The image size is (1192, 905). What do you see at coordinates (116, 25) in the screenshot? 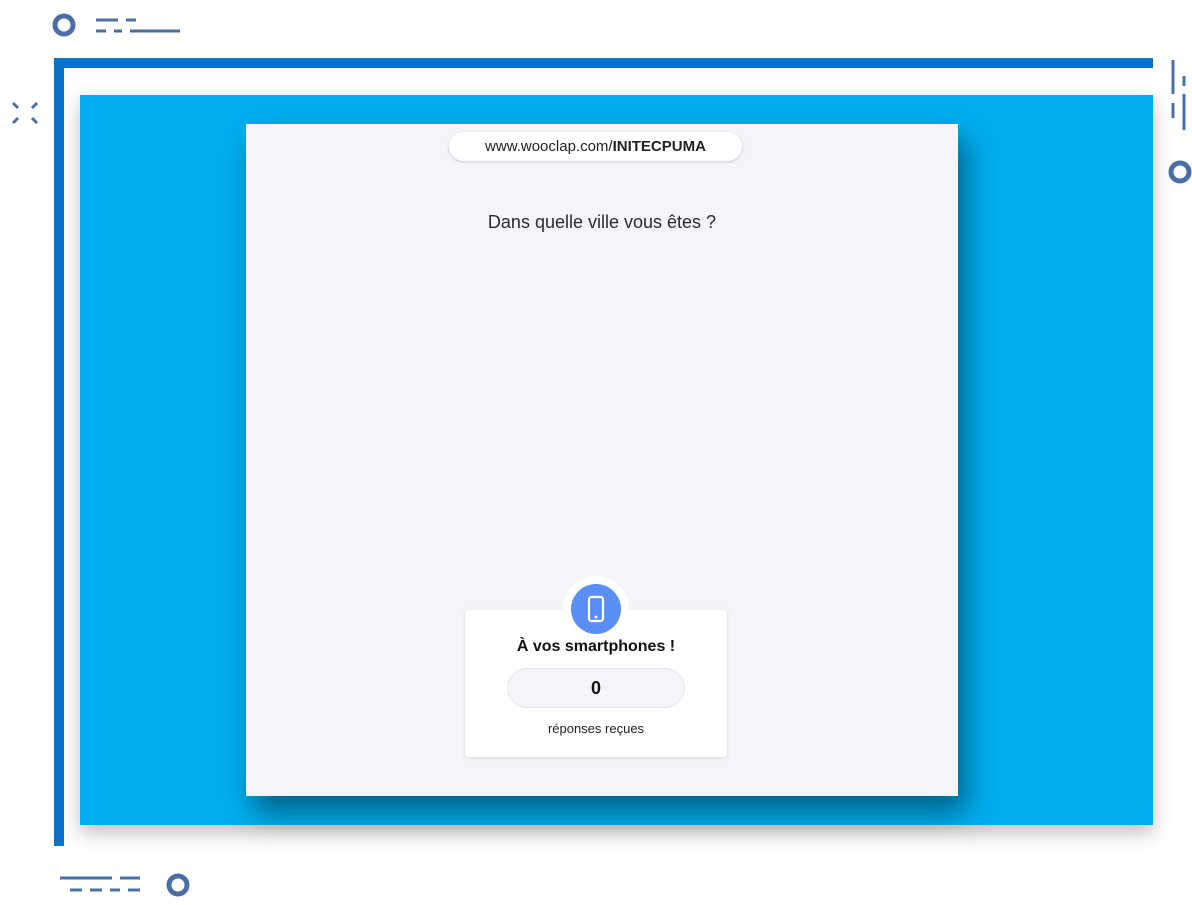
I see `decorative-circle-dashes-top` at bounding box center [116, 25].